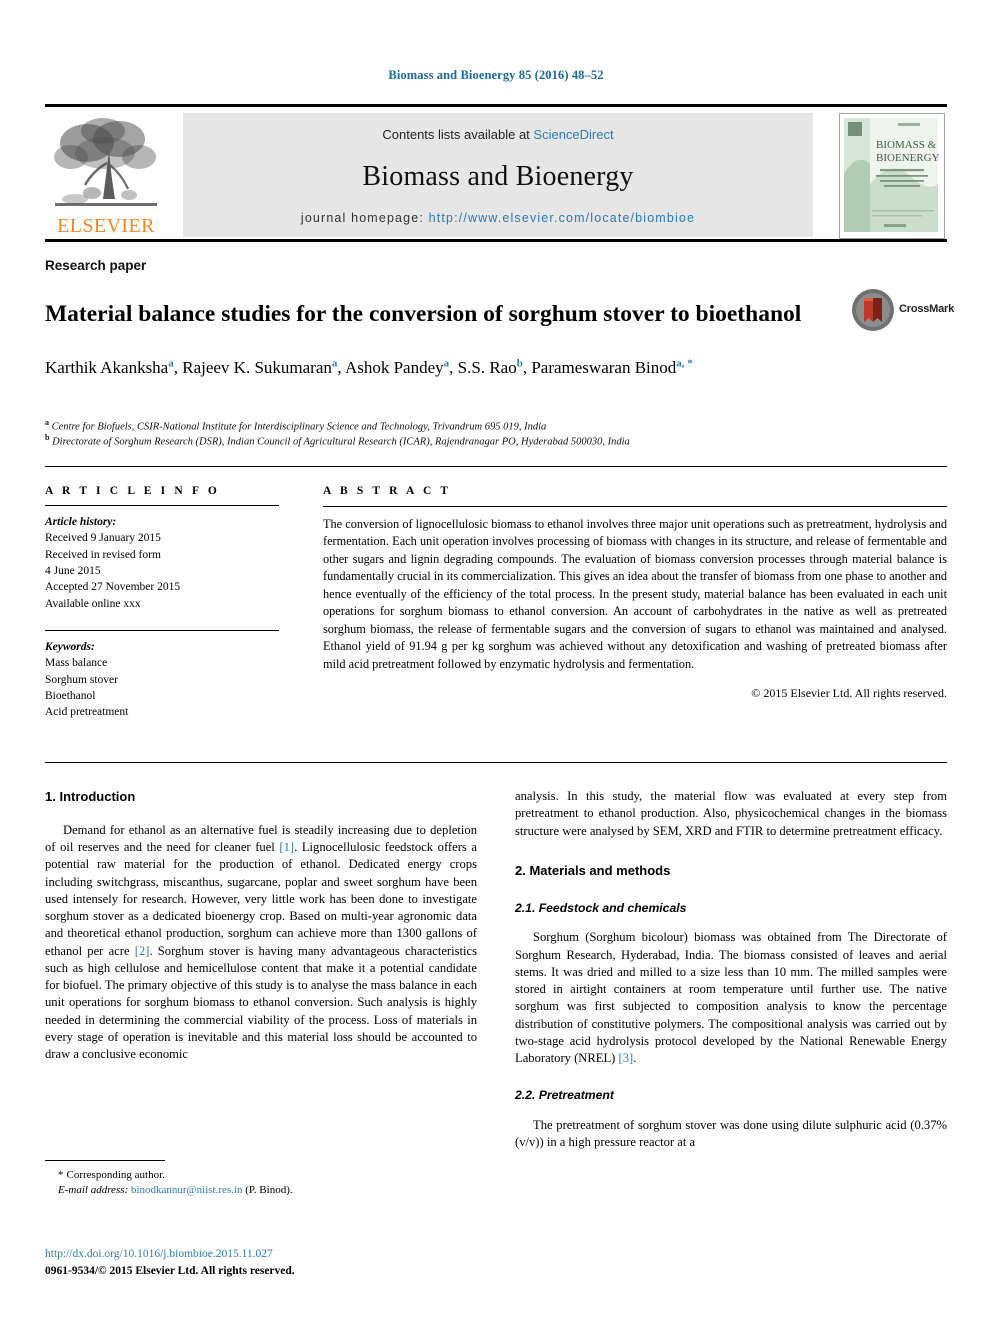 The image size is (992, 1323). Describe the element at coordinates (103, 554) in the screenshot. I see `history-item: Received in revised form` at that location.